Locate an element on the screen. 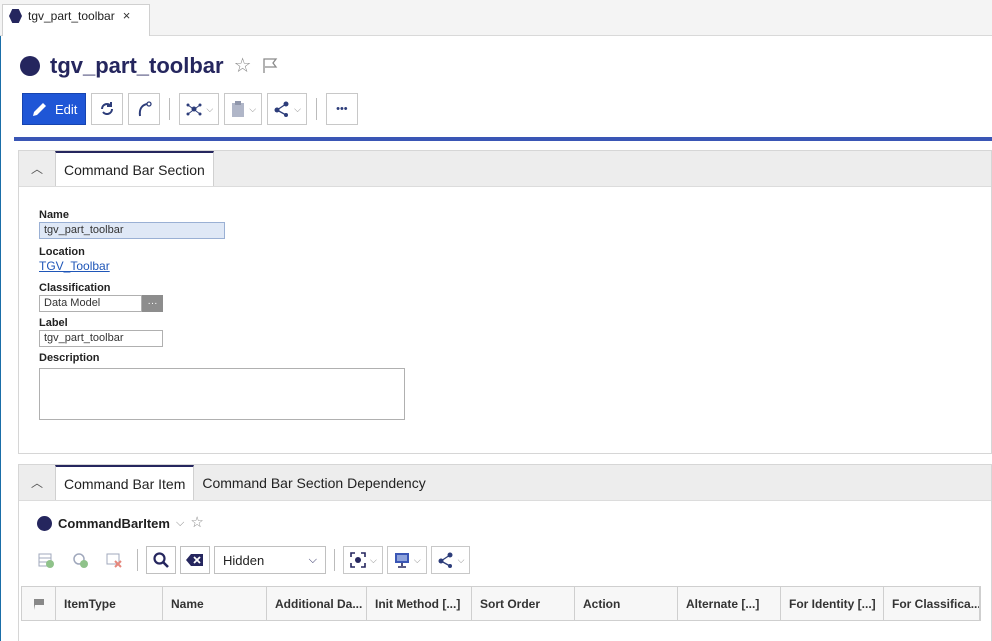 This screenshot has width=992, height=641. column-header: Name is located at coordinates (215, 603).